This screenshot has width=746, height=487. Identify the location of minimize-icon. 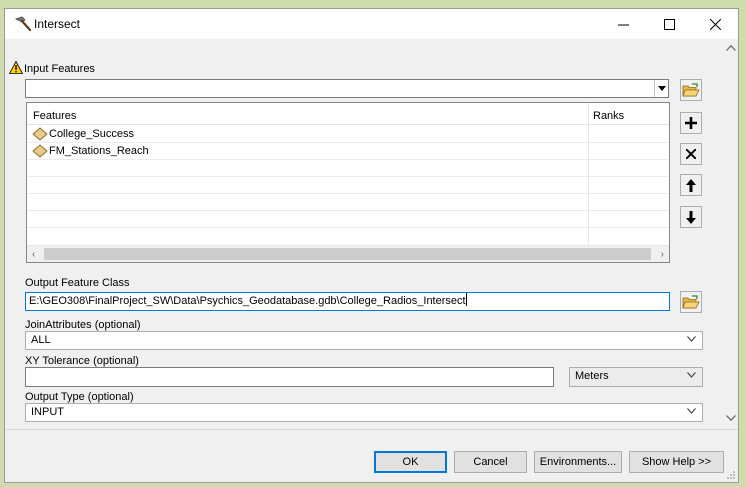
(623, 24).